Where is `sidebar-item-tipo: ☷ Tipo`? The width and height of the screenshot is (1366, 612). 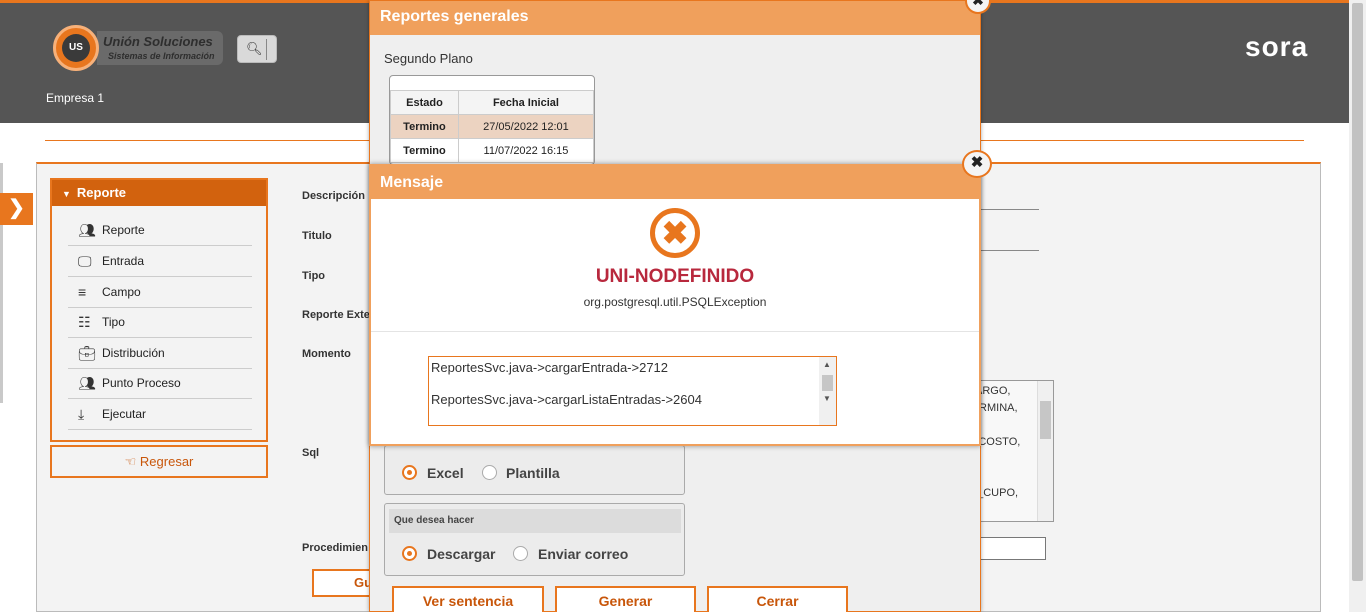 sidebar-item-tipo: ☷ Tipo is located at coordinates (160, 322).